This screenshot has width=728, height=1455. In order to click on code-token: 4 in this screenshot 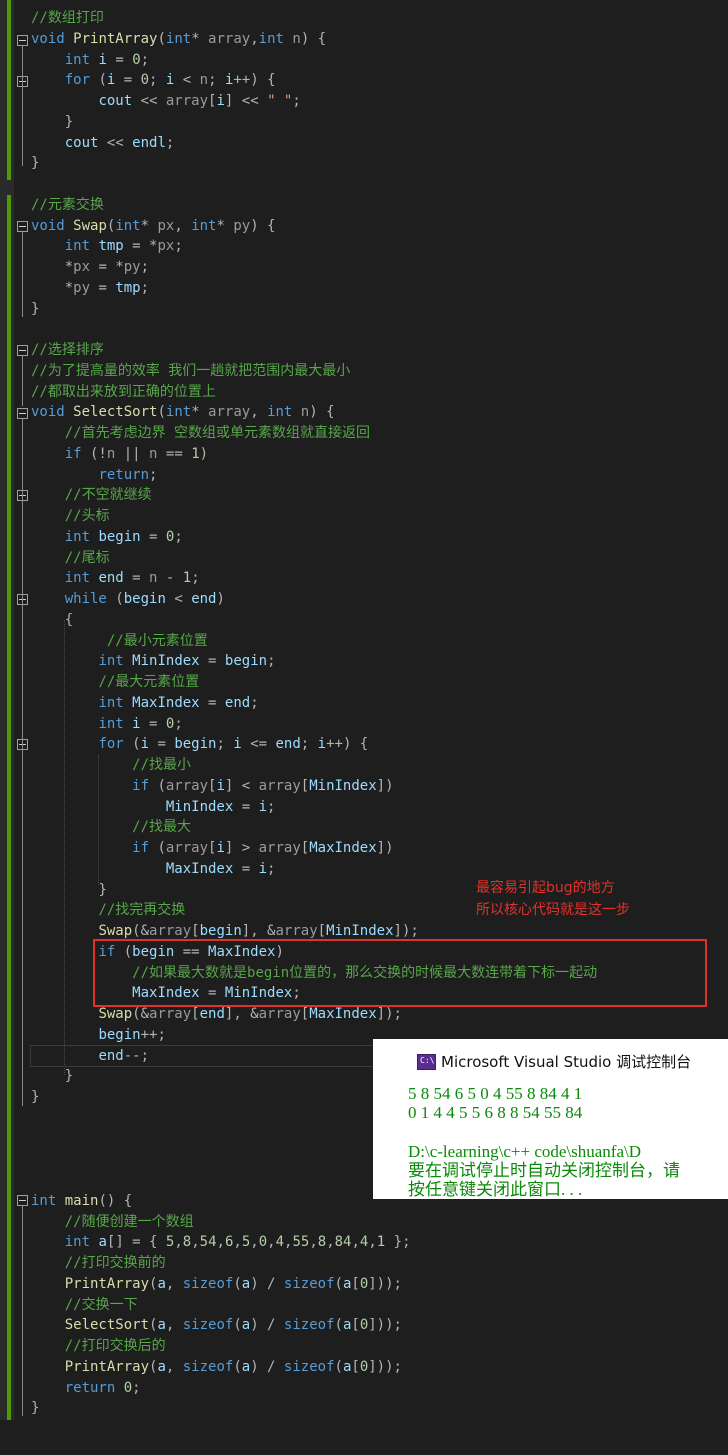, I will do `click(280, 1242)`.